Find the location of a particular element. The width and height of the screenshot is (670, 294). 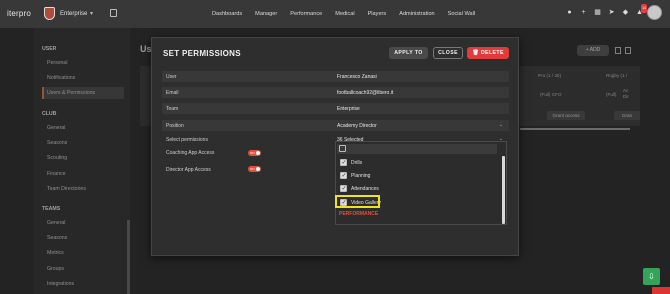

position-label: Position is located at coordinates (175, 126).